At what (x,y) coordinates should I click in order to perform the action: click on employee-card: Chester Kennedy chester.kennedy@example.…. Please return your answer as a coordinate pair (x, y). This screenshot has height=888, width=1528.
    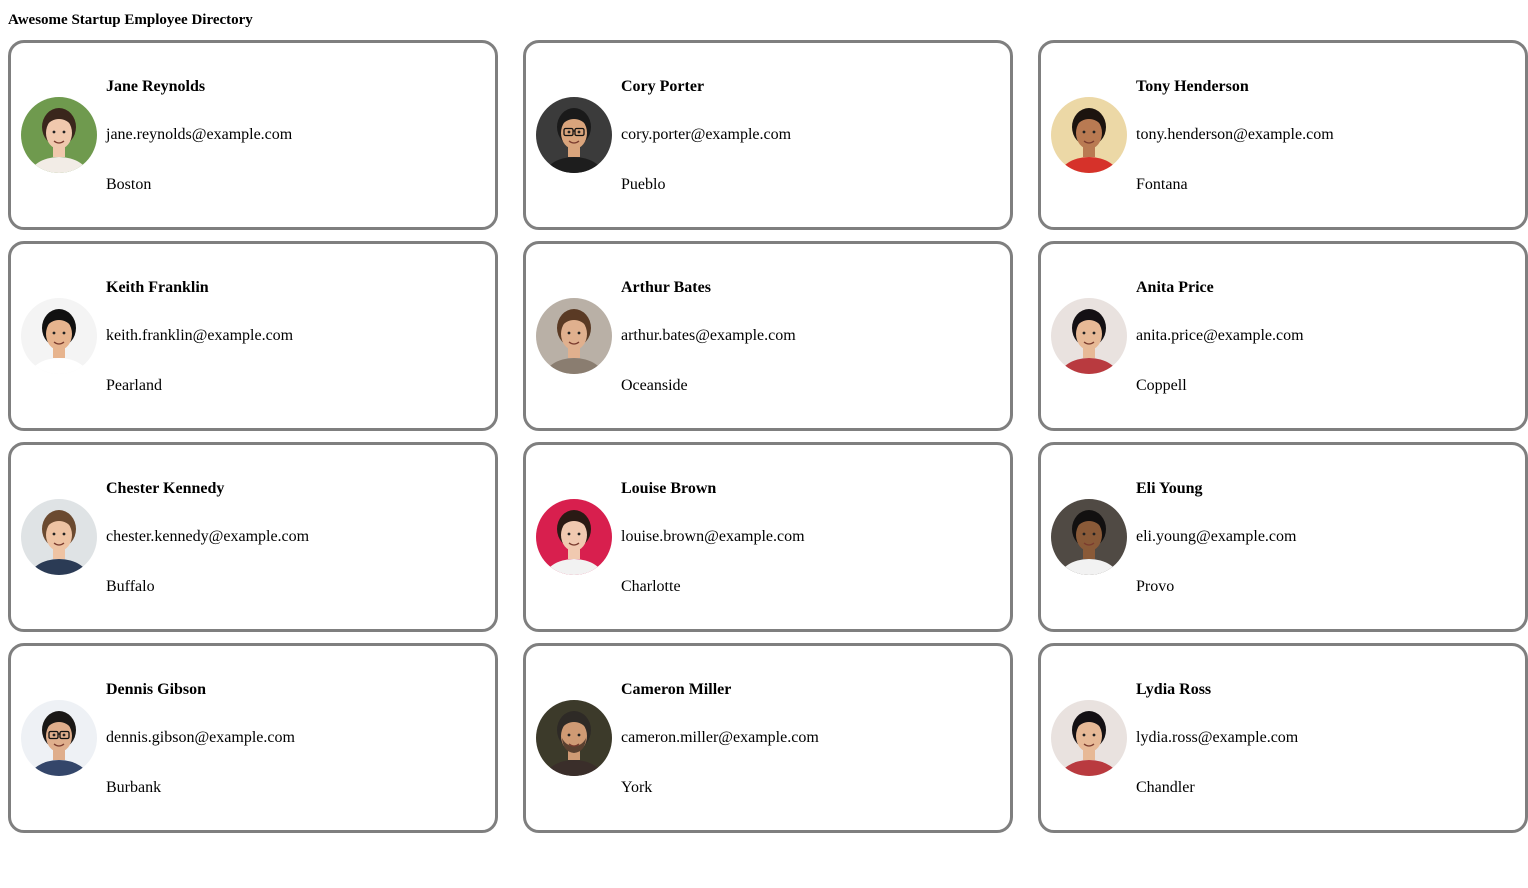
    Looking at the image, I should click on (253, 537).